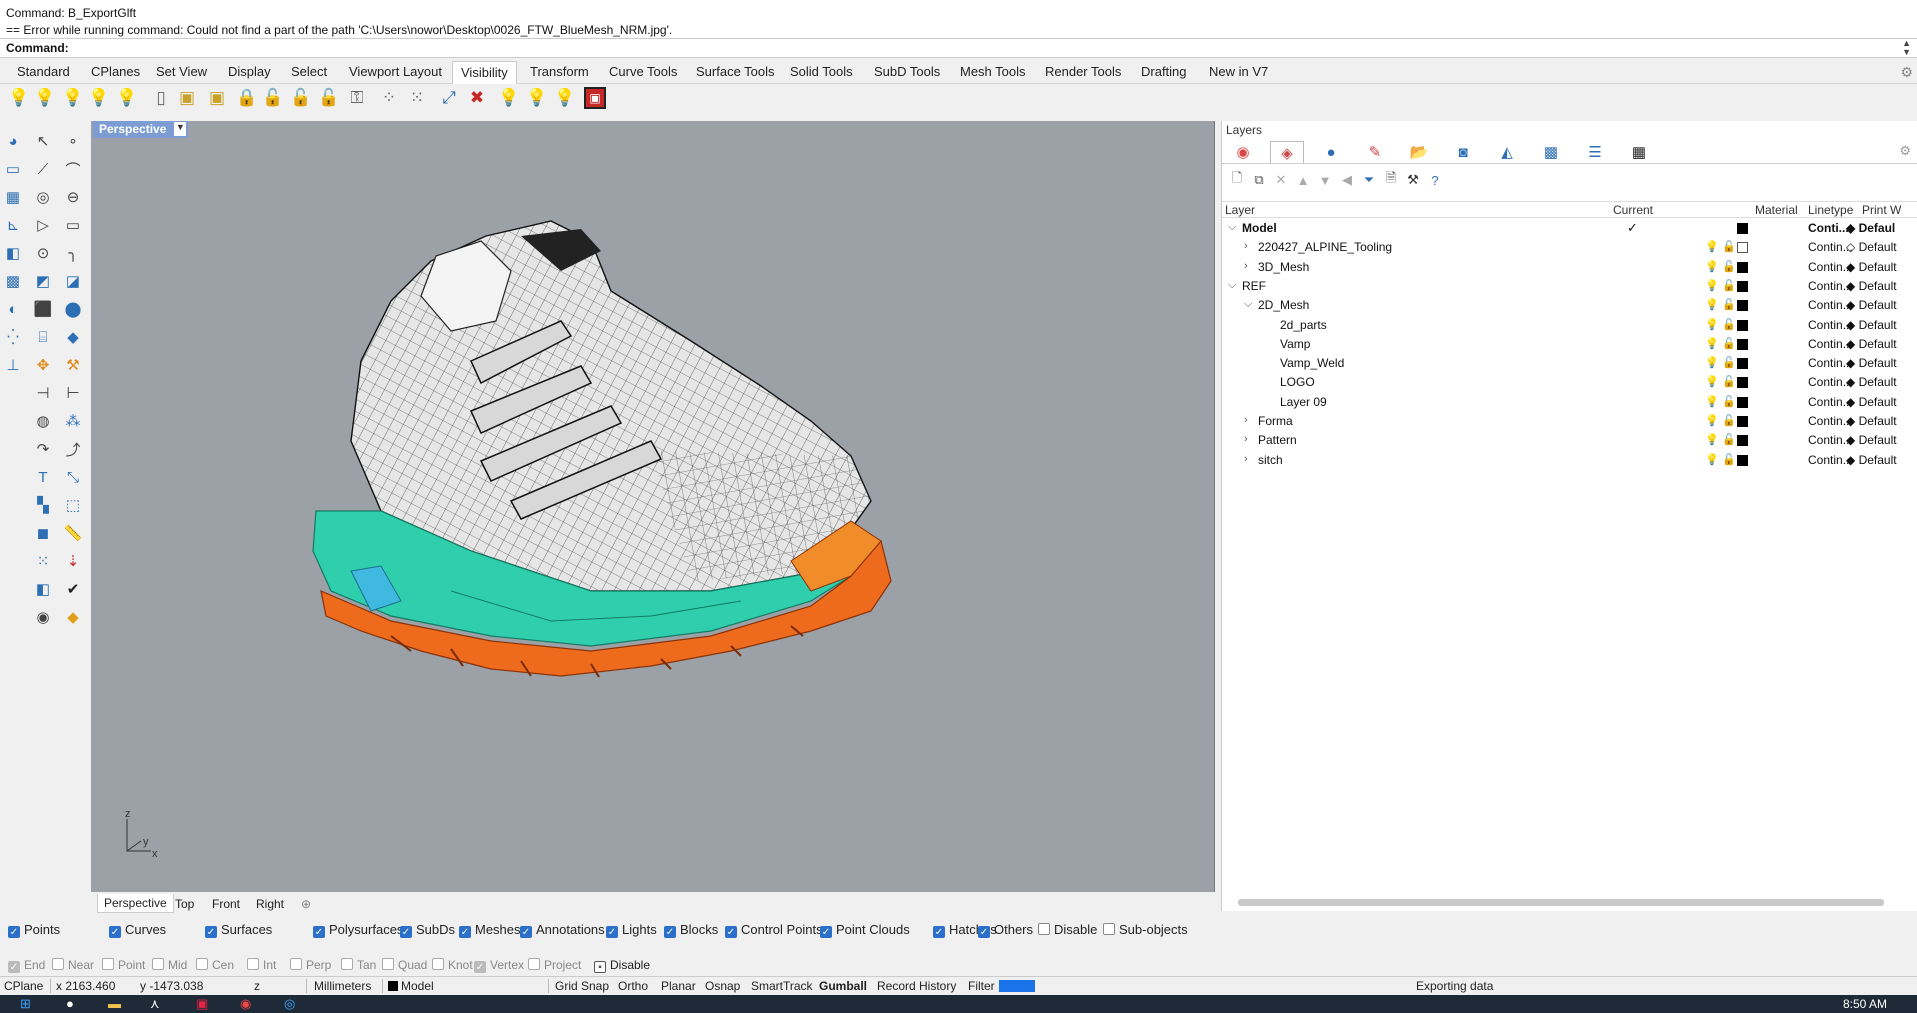 This screenshot has width=1917, height=1013. Describe the element at coordinates (70, 1003) in the screenshot. I see `search-icon: ●` at that location.